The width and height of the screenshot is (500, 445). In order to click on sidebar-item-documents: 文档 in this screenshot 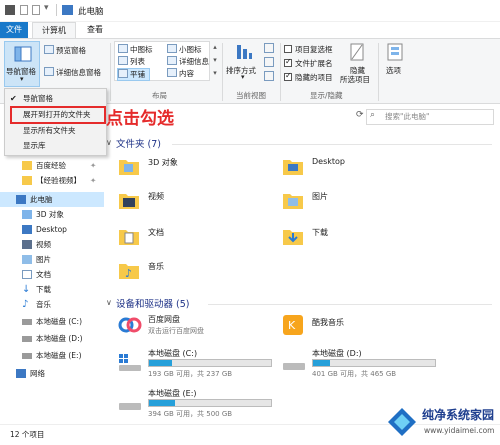, I will do `click(52, 274)`.